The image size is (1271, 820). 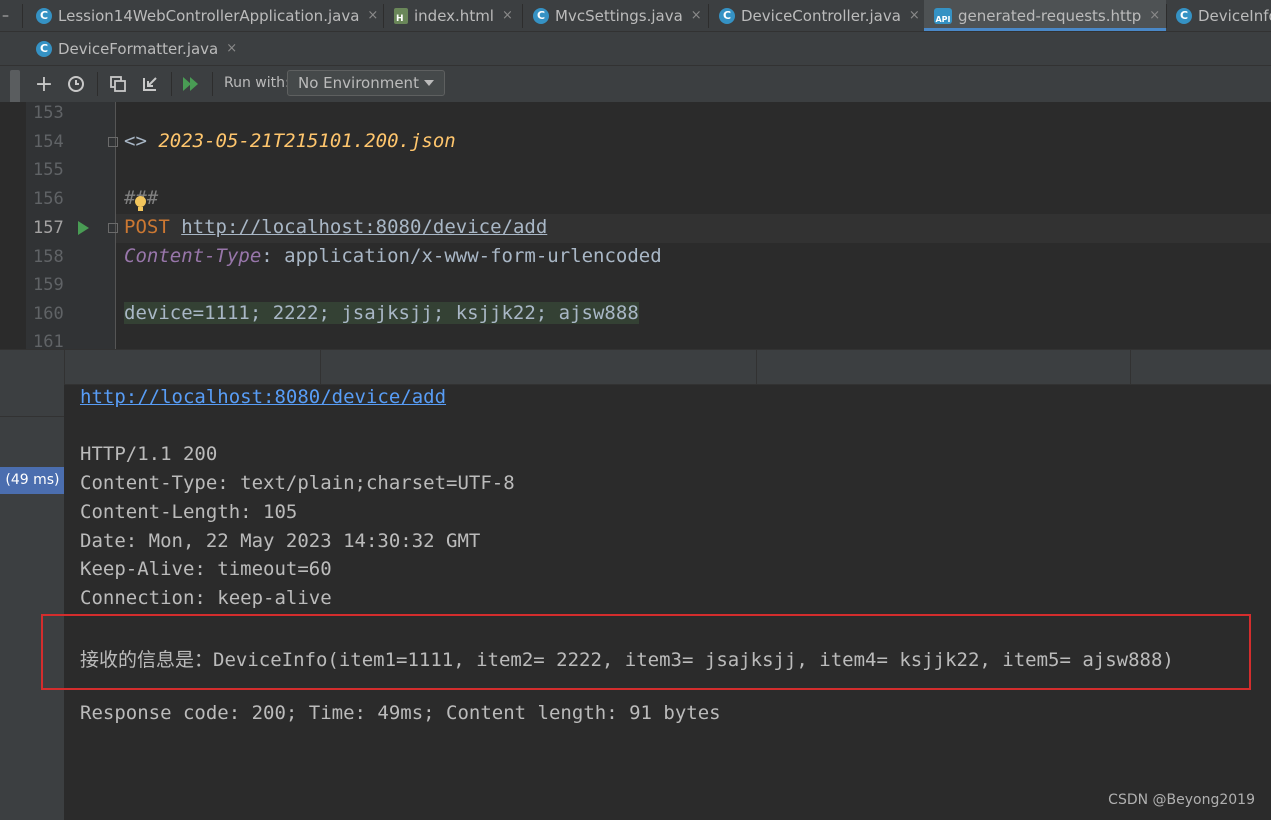 What do you see at coordinates (263, 397) in the screenshot?
I see `response-url-link: http://localhost:8080/device/add` at bounding box center [263, 397].